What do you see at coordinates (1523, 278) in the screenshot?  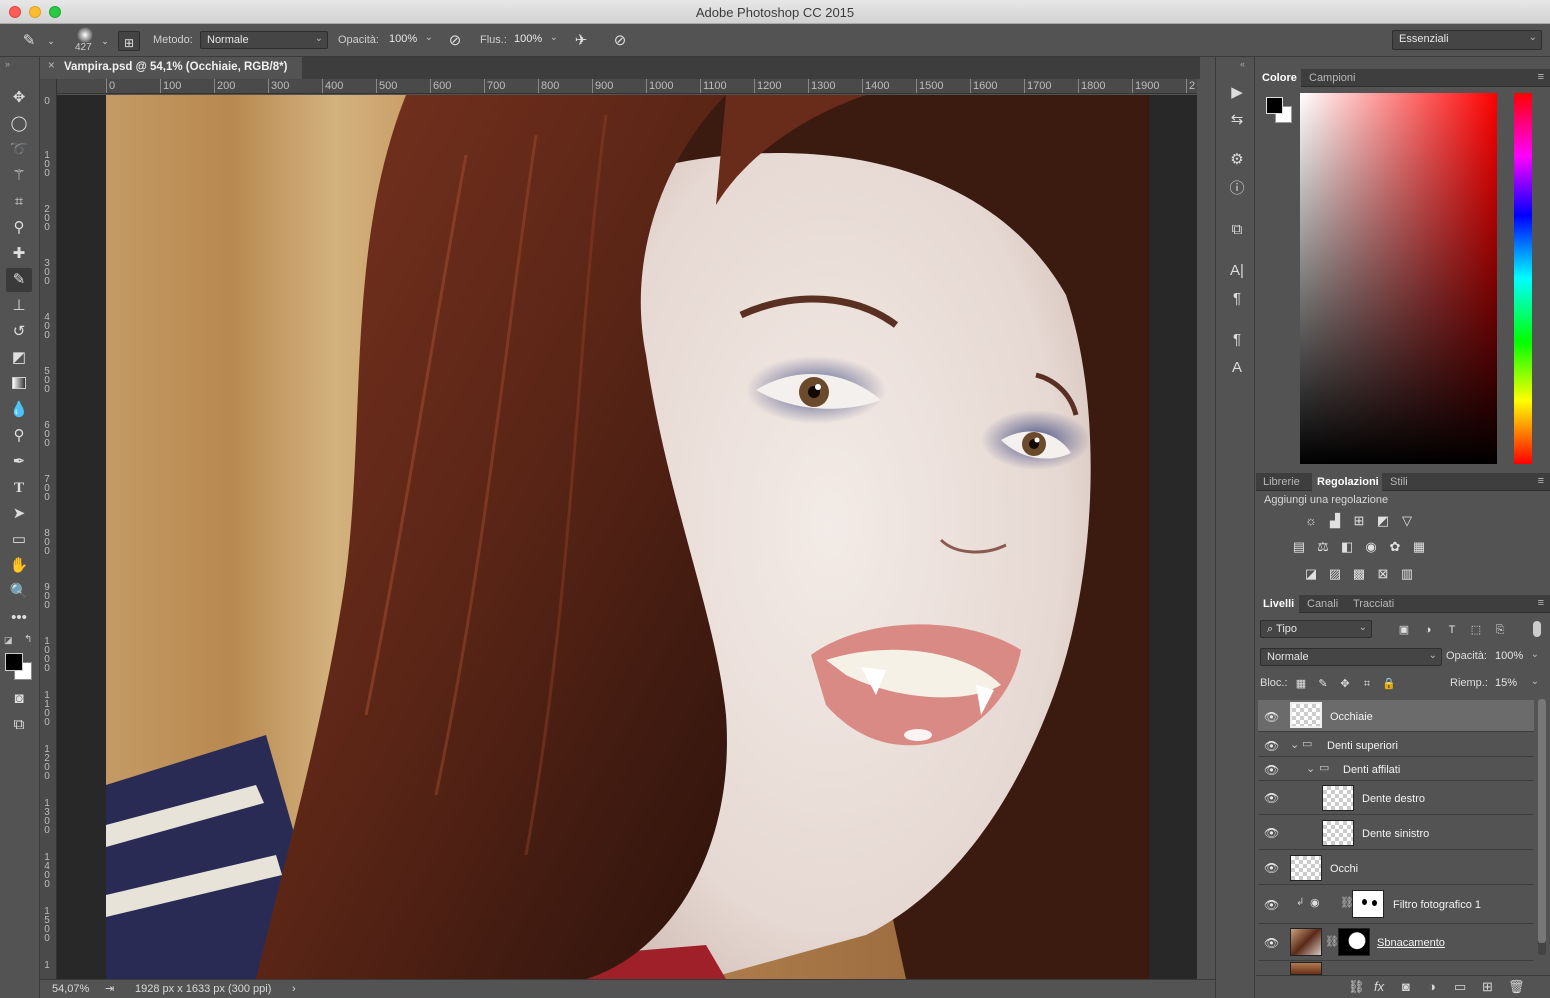 I see `hue-slider` at bounding box center [1523, 278].